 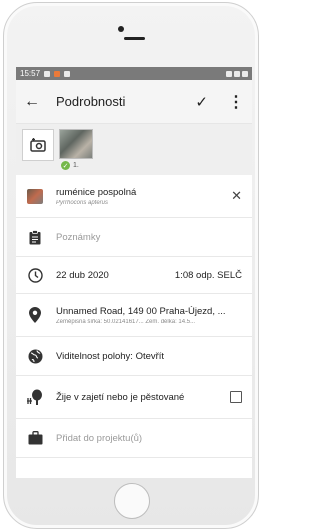 I want to click on battery-icon, so click(x=245, y=73).